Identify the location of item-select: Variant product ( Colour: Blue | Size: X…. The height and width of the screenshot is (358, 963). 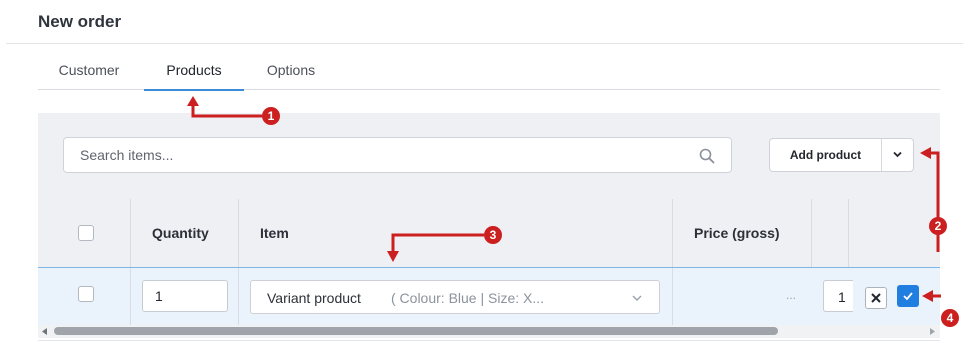
(455, 297).